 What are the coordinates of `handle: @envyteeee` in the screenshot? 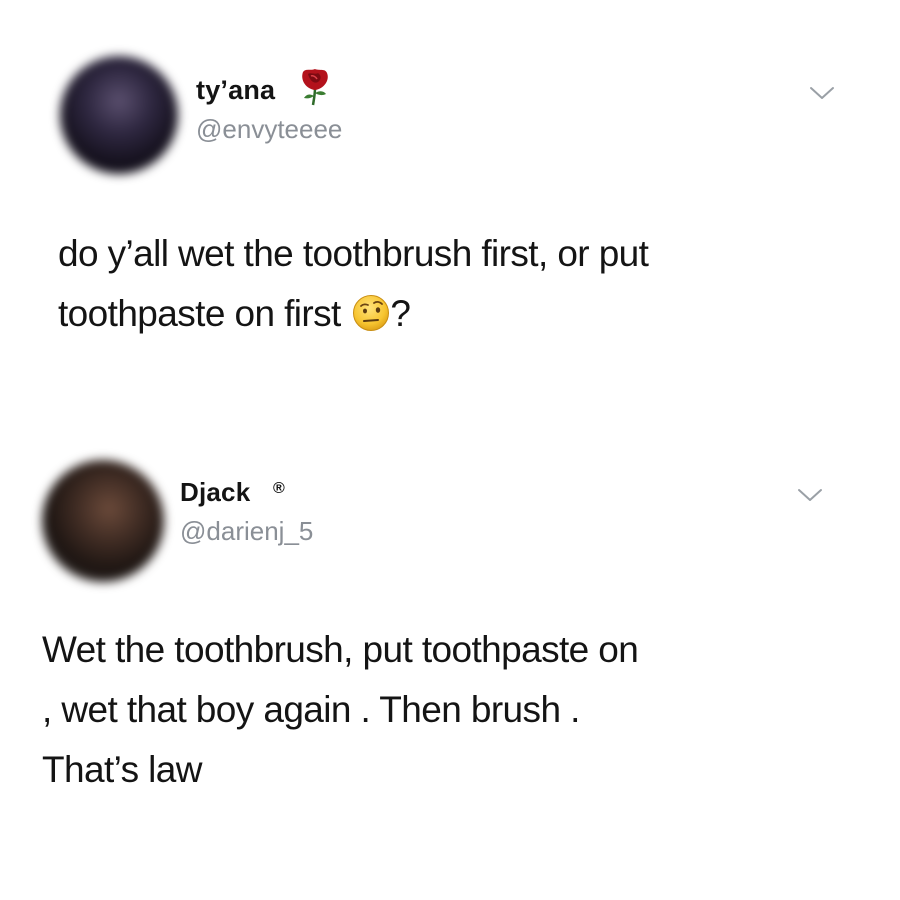 It's located at (269, 129).